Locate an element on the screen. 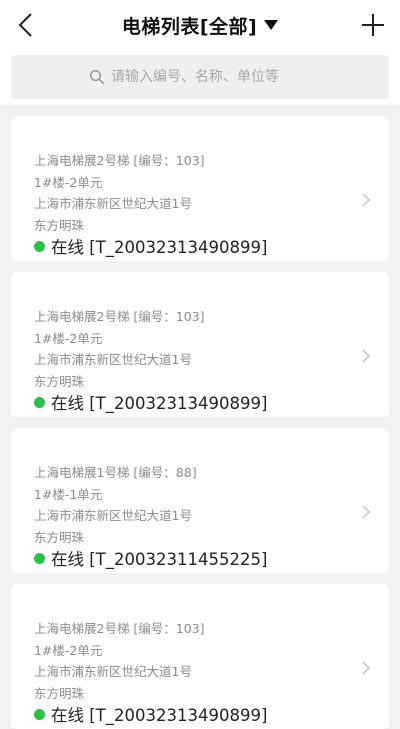 The image size is (400, 729). search-bar is located at coordinates (200, 77).